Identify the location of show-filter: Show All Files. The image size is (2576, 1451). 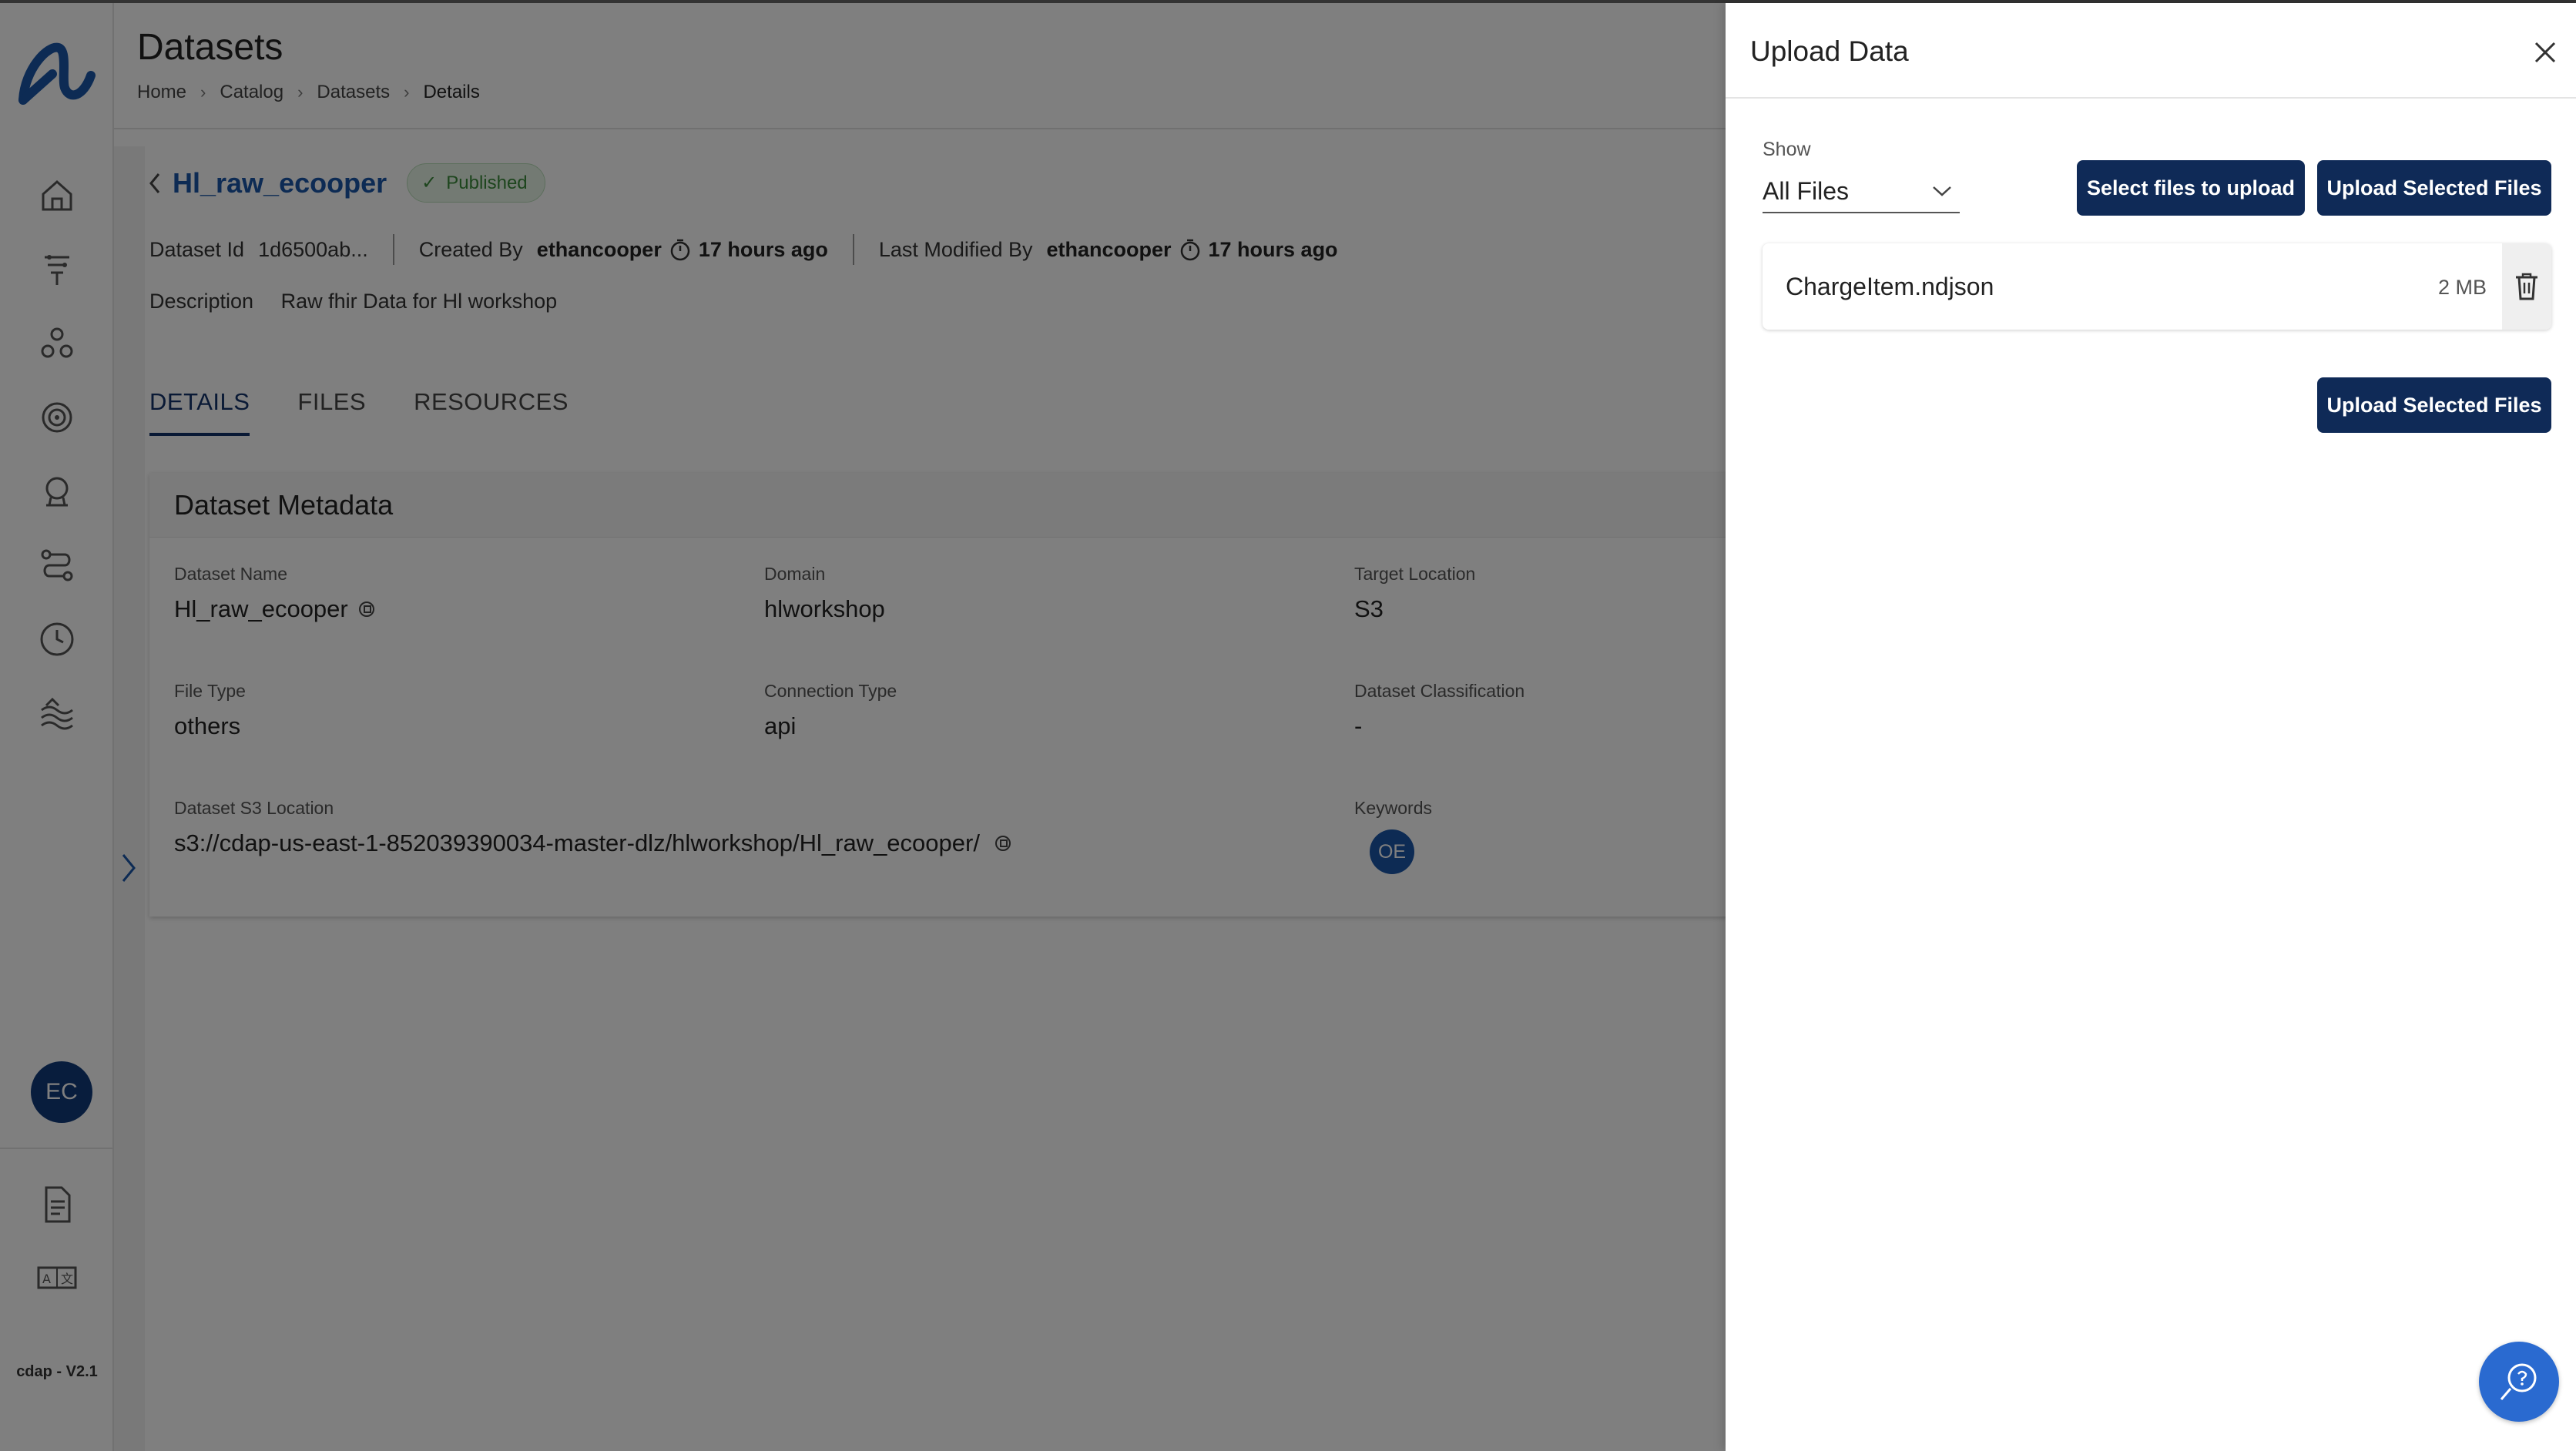
(1861, 176).